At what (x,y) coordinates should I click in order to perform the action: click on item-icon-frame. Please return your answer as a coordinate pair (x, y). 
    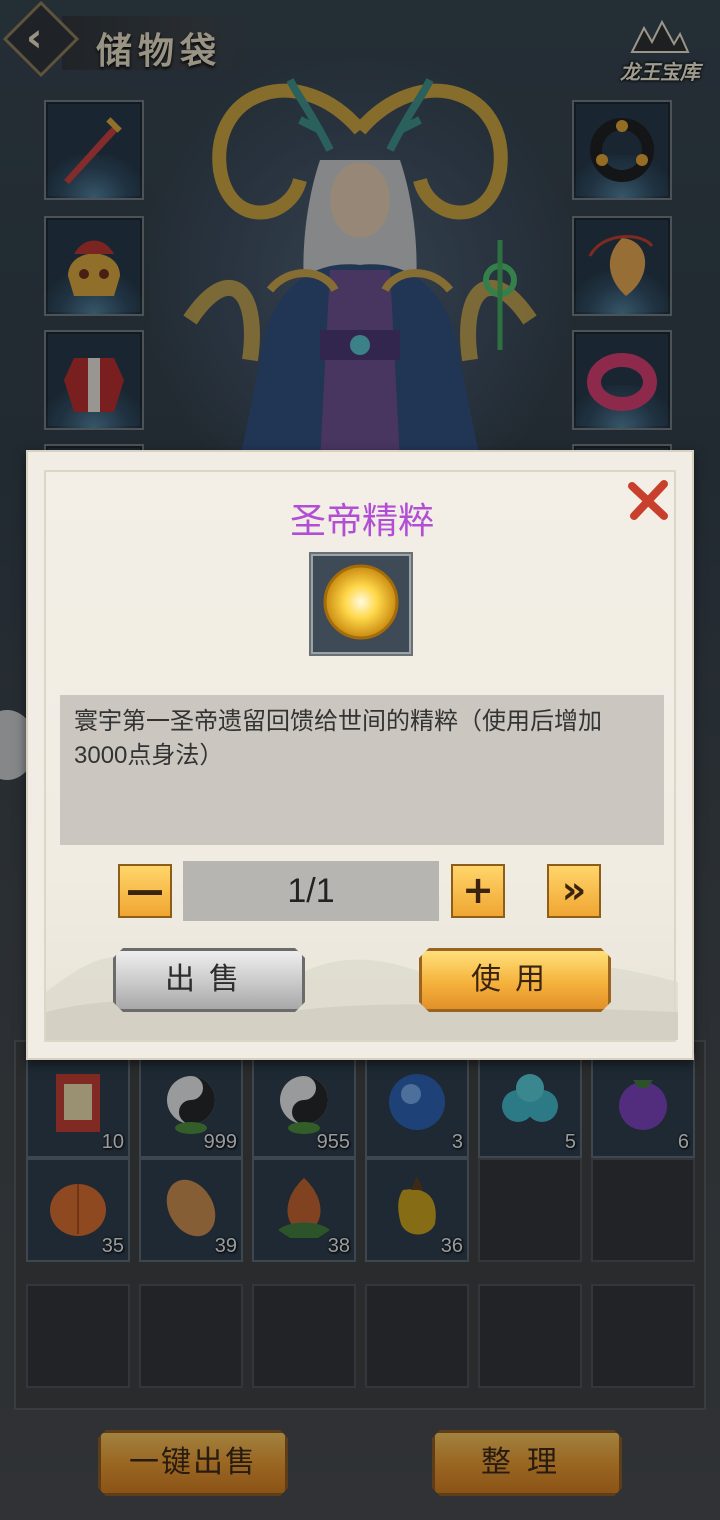
    Looking at the image, I should click on (361, 604).